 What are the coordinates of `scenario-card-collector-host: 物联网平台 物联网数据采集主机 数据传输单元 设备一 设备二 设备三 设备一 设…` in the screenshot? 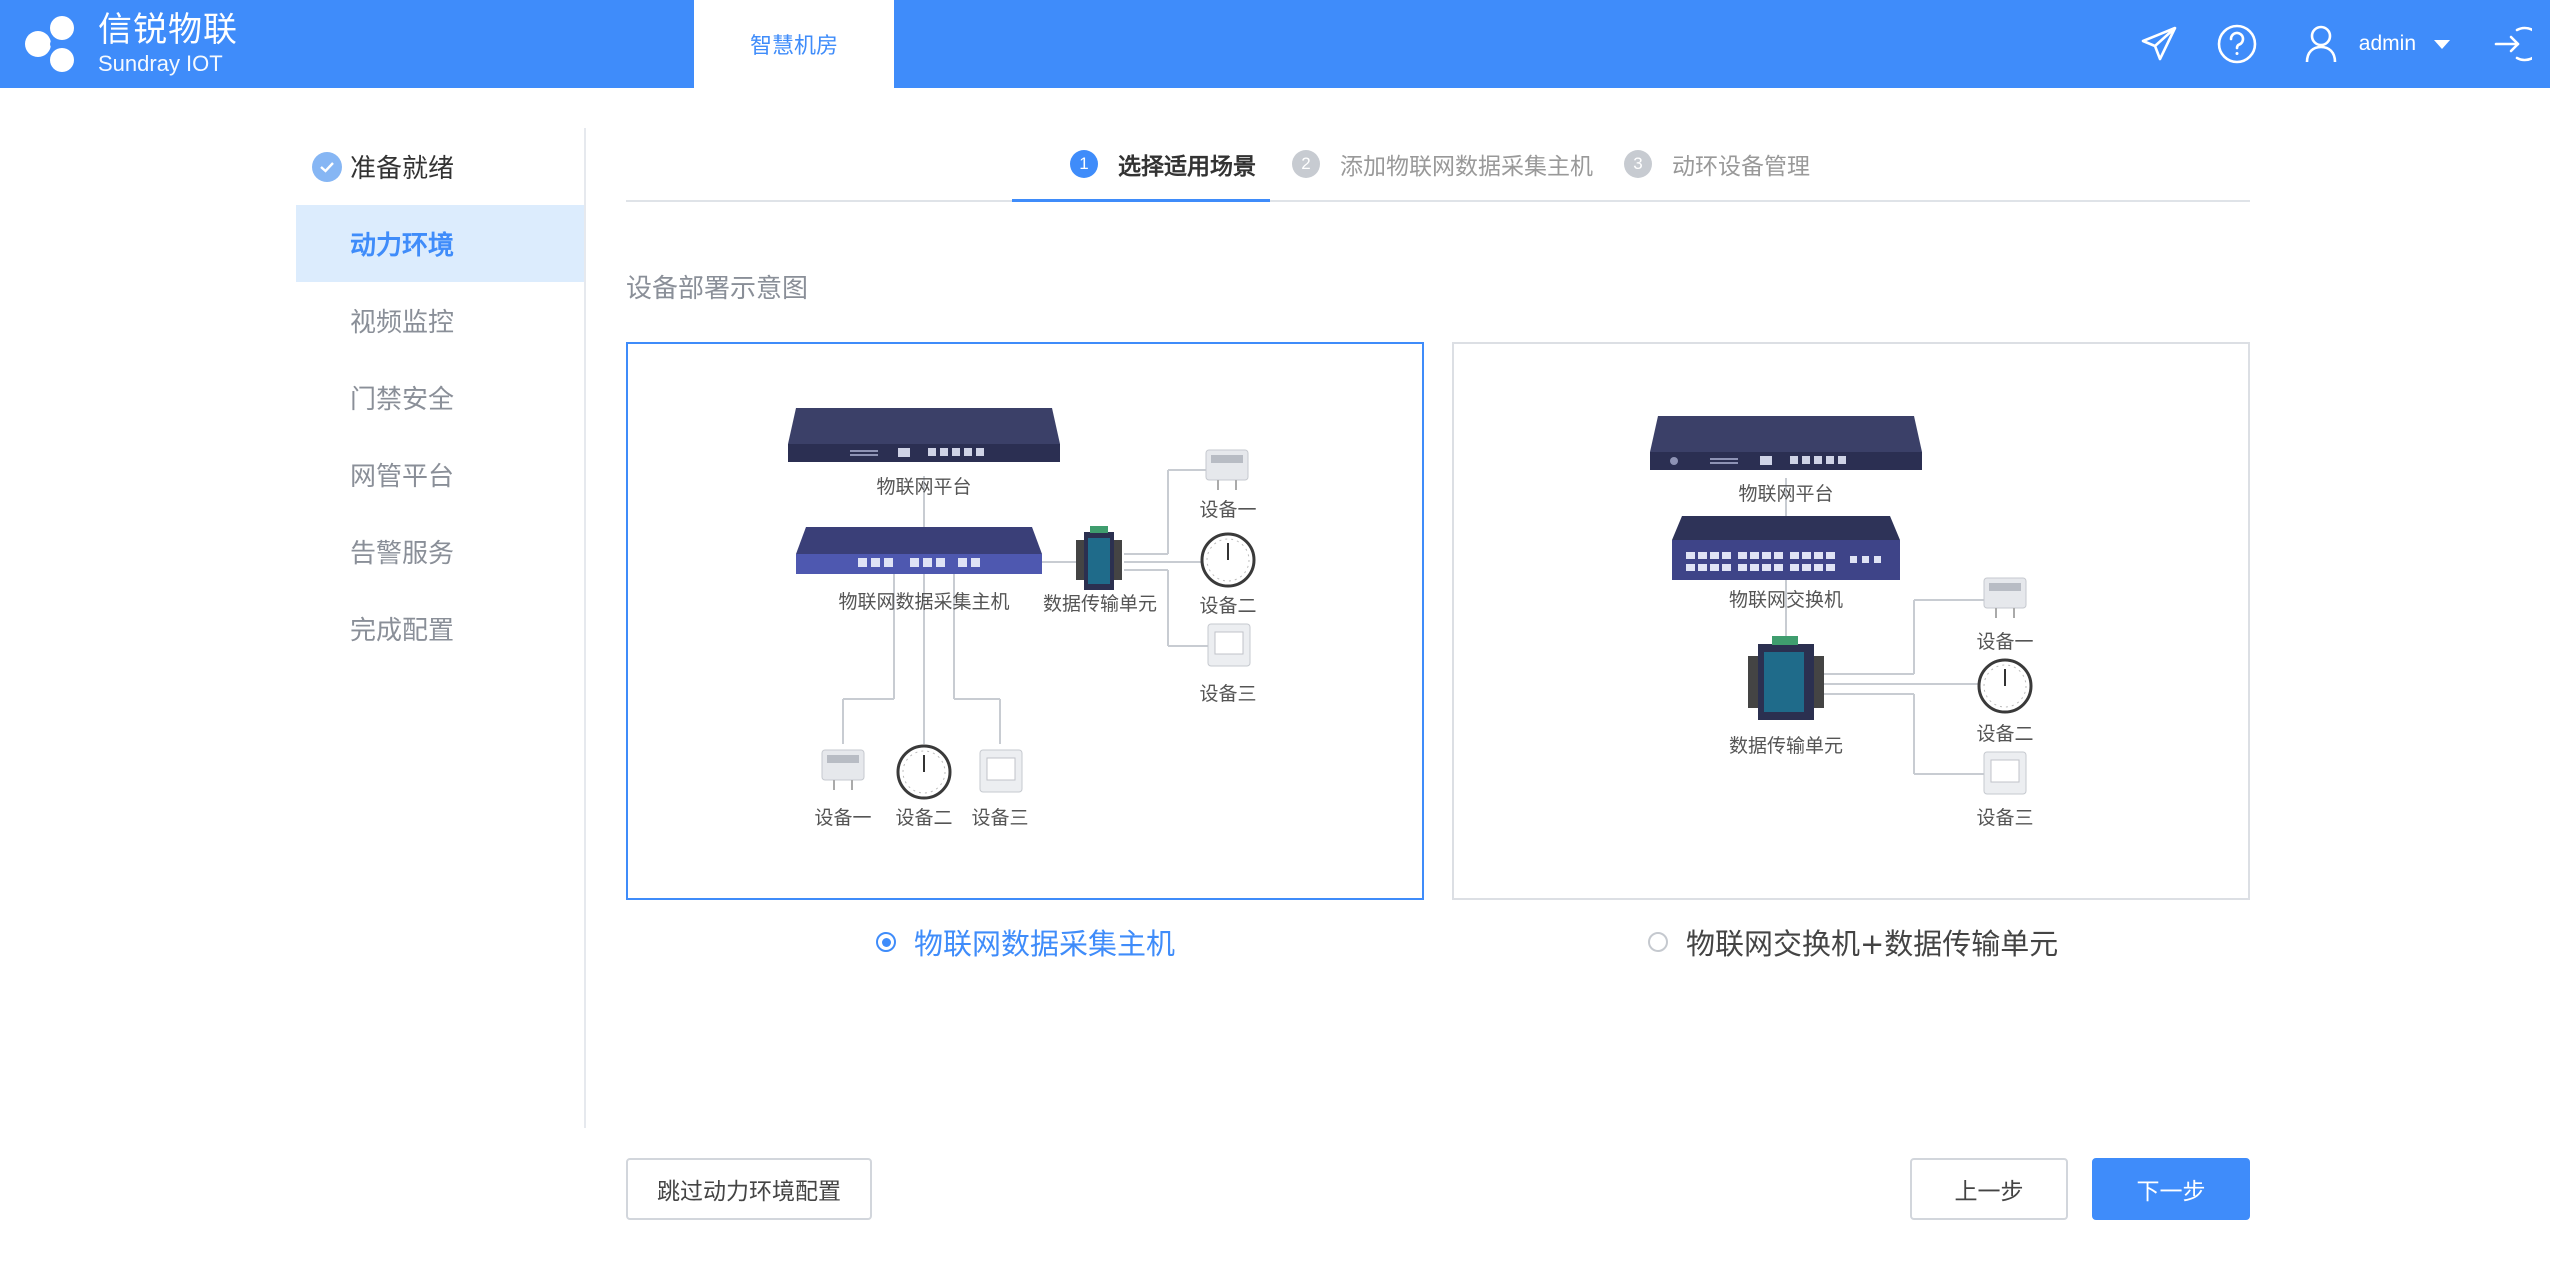 It's located at (1025, 621).